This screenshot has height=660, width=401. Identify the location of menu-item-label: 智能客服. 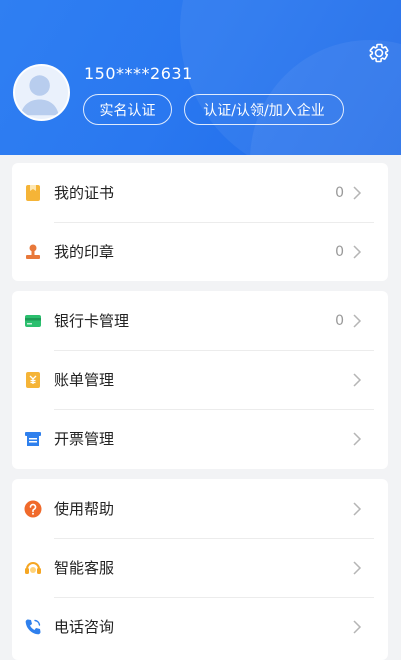
(84, 568).